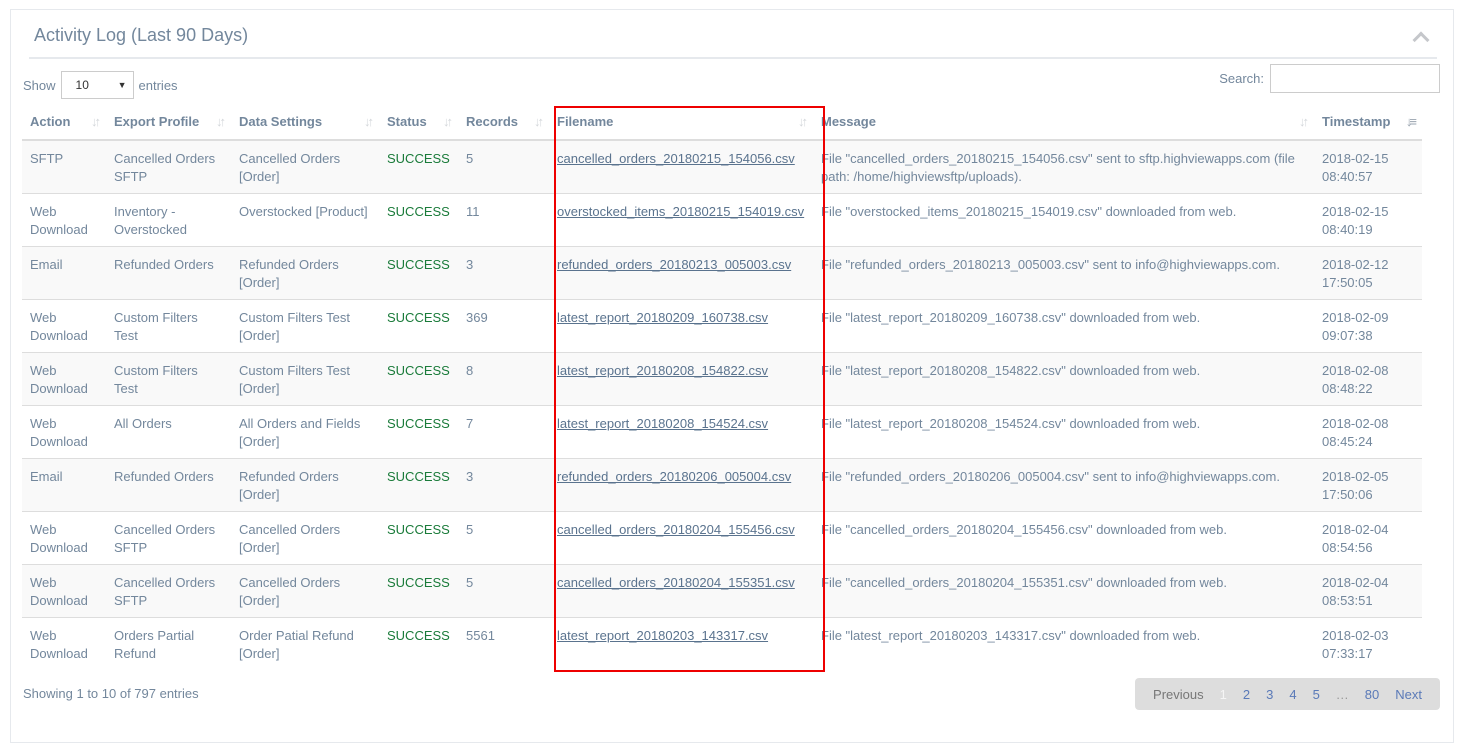  What do you see at coordinates (503, 643) in the screenshot?
I see `cell-records: 5561` at bounding box center [503, 643].